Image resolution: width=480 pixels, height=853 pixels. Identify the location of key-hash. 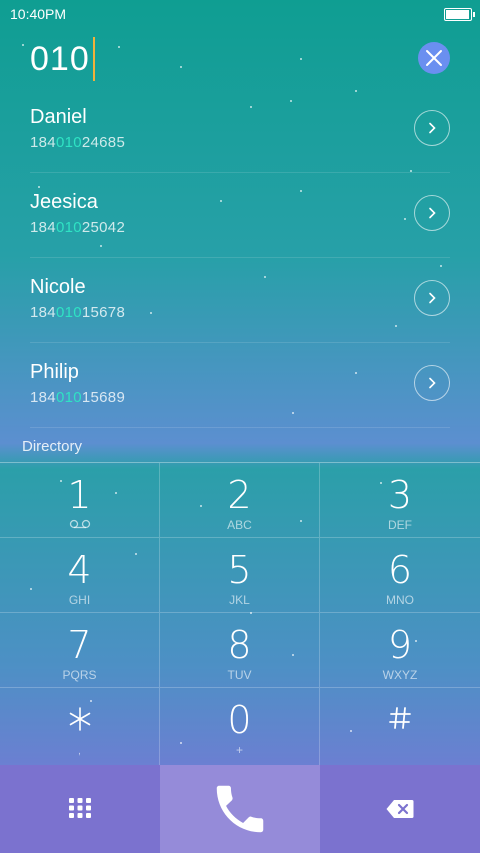
(400, 726).